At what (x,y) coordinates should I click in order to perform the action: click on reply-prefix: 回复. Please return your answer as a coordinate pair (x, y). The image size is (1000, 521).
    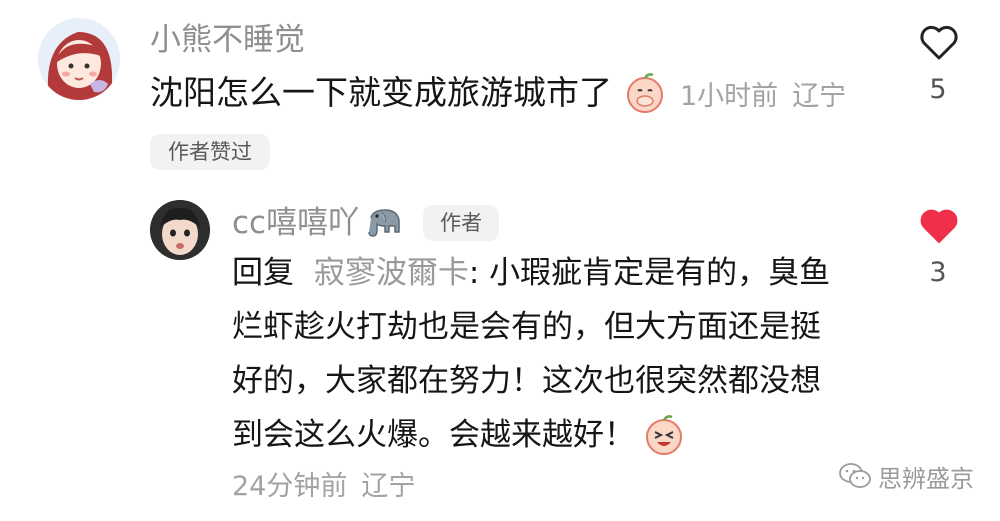
    Looking at the image, I should click on (263, 273).